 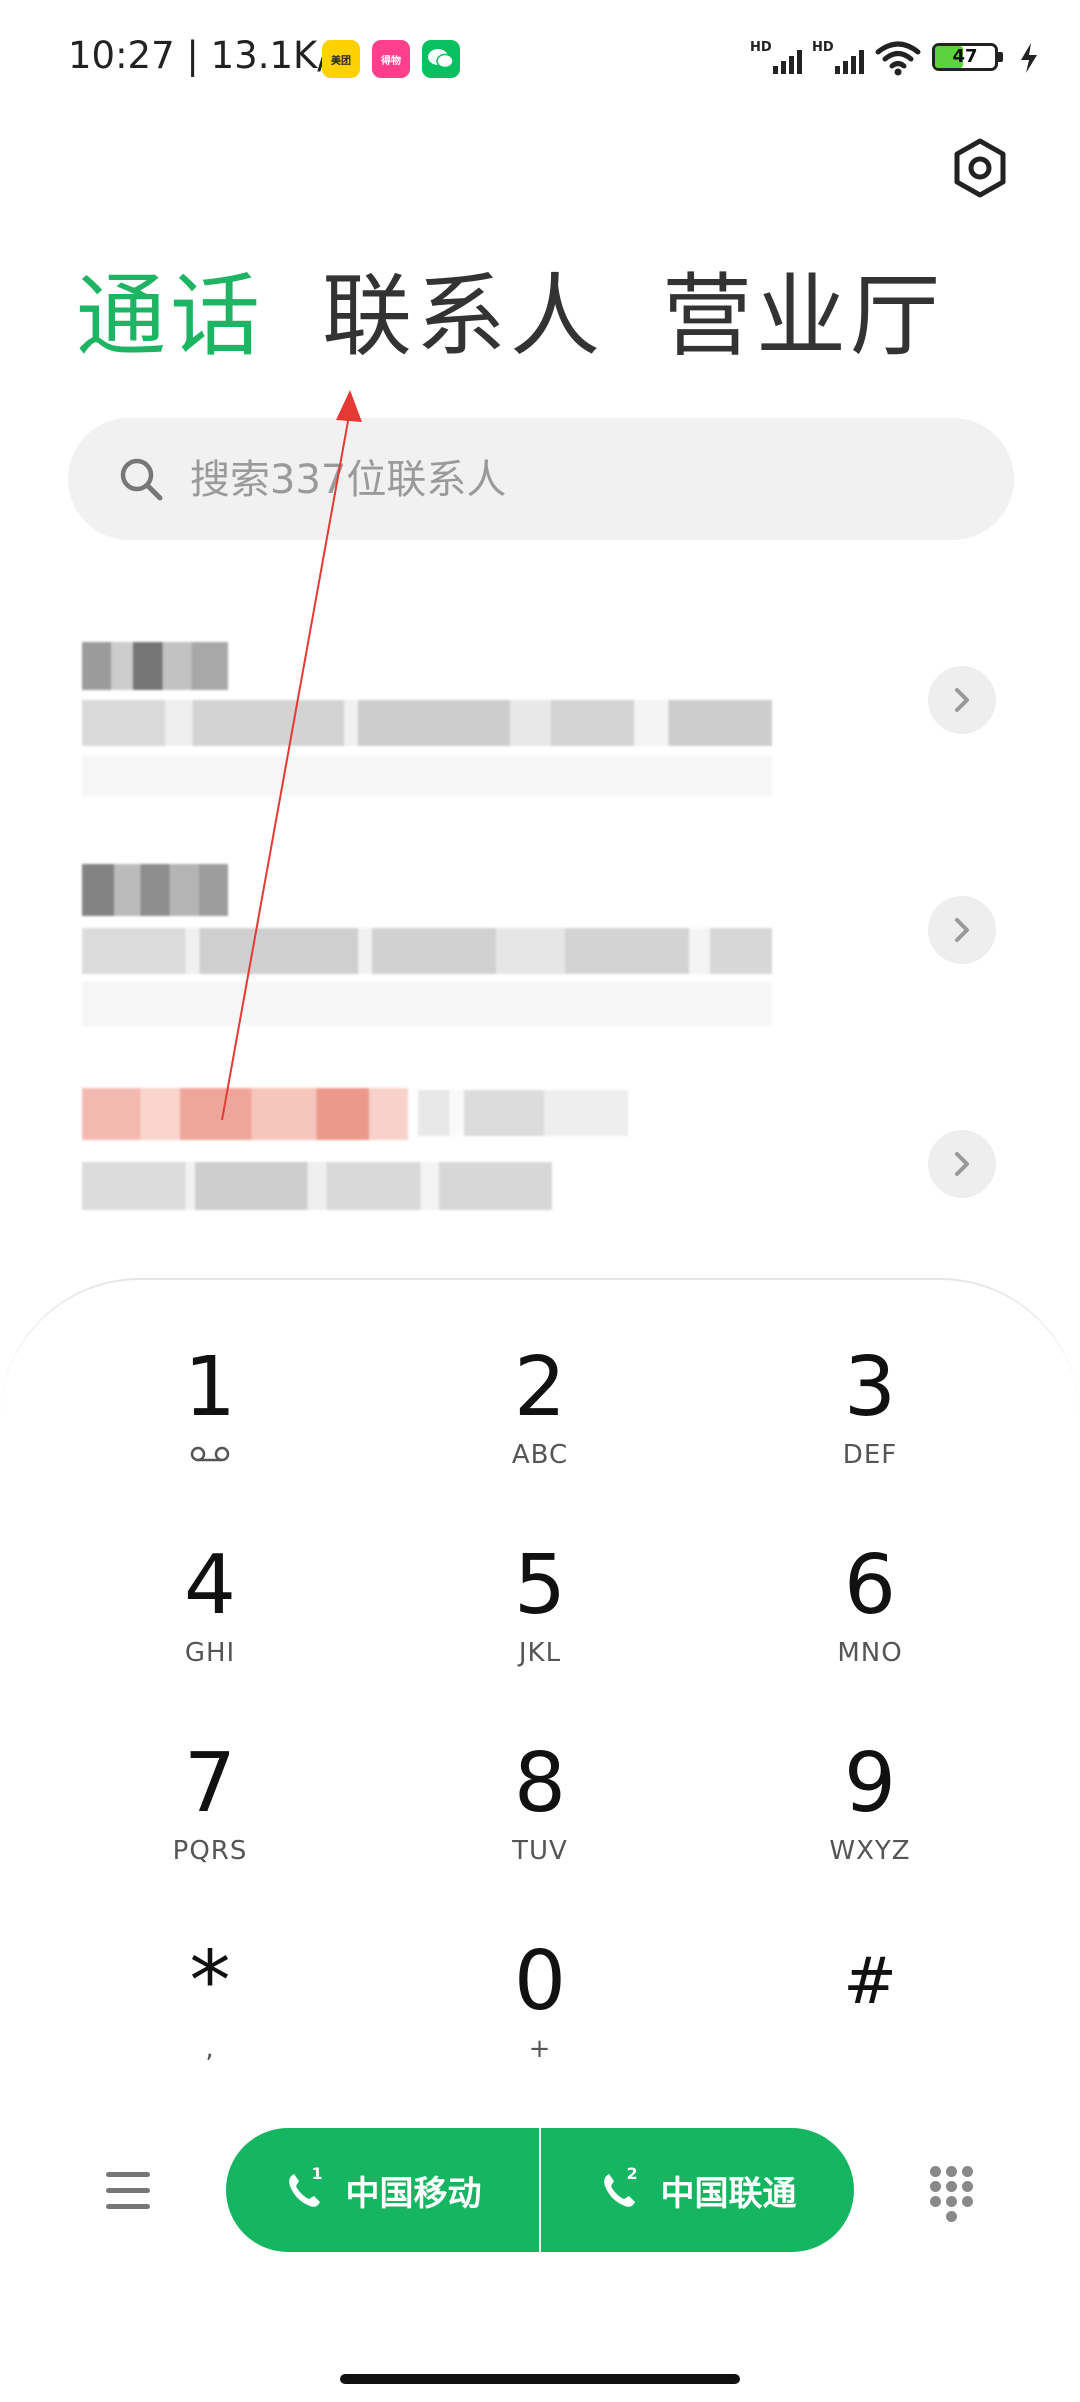 I want to click on call-sim1-button: 1 中国移动, so click(x=382, y=2190).